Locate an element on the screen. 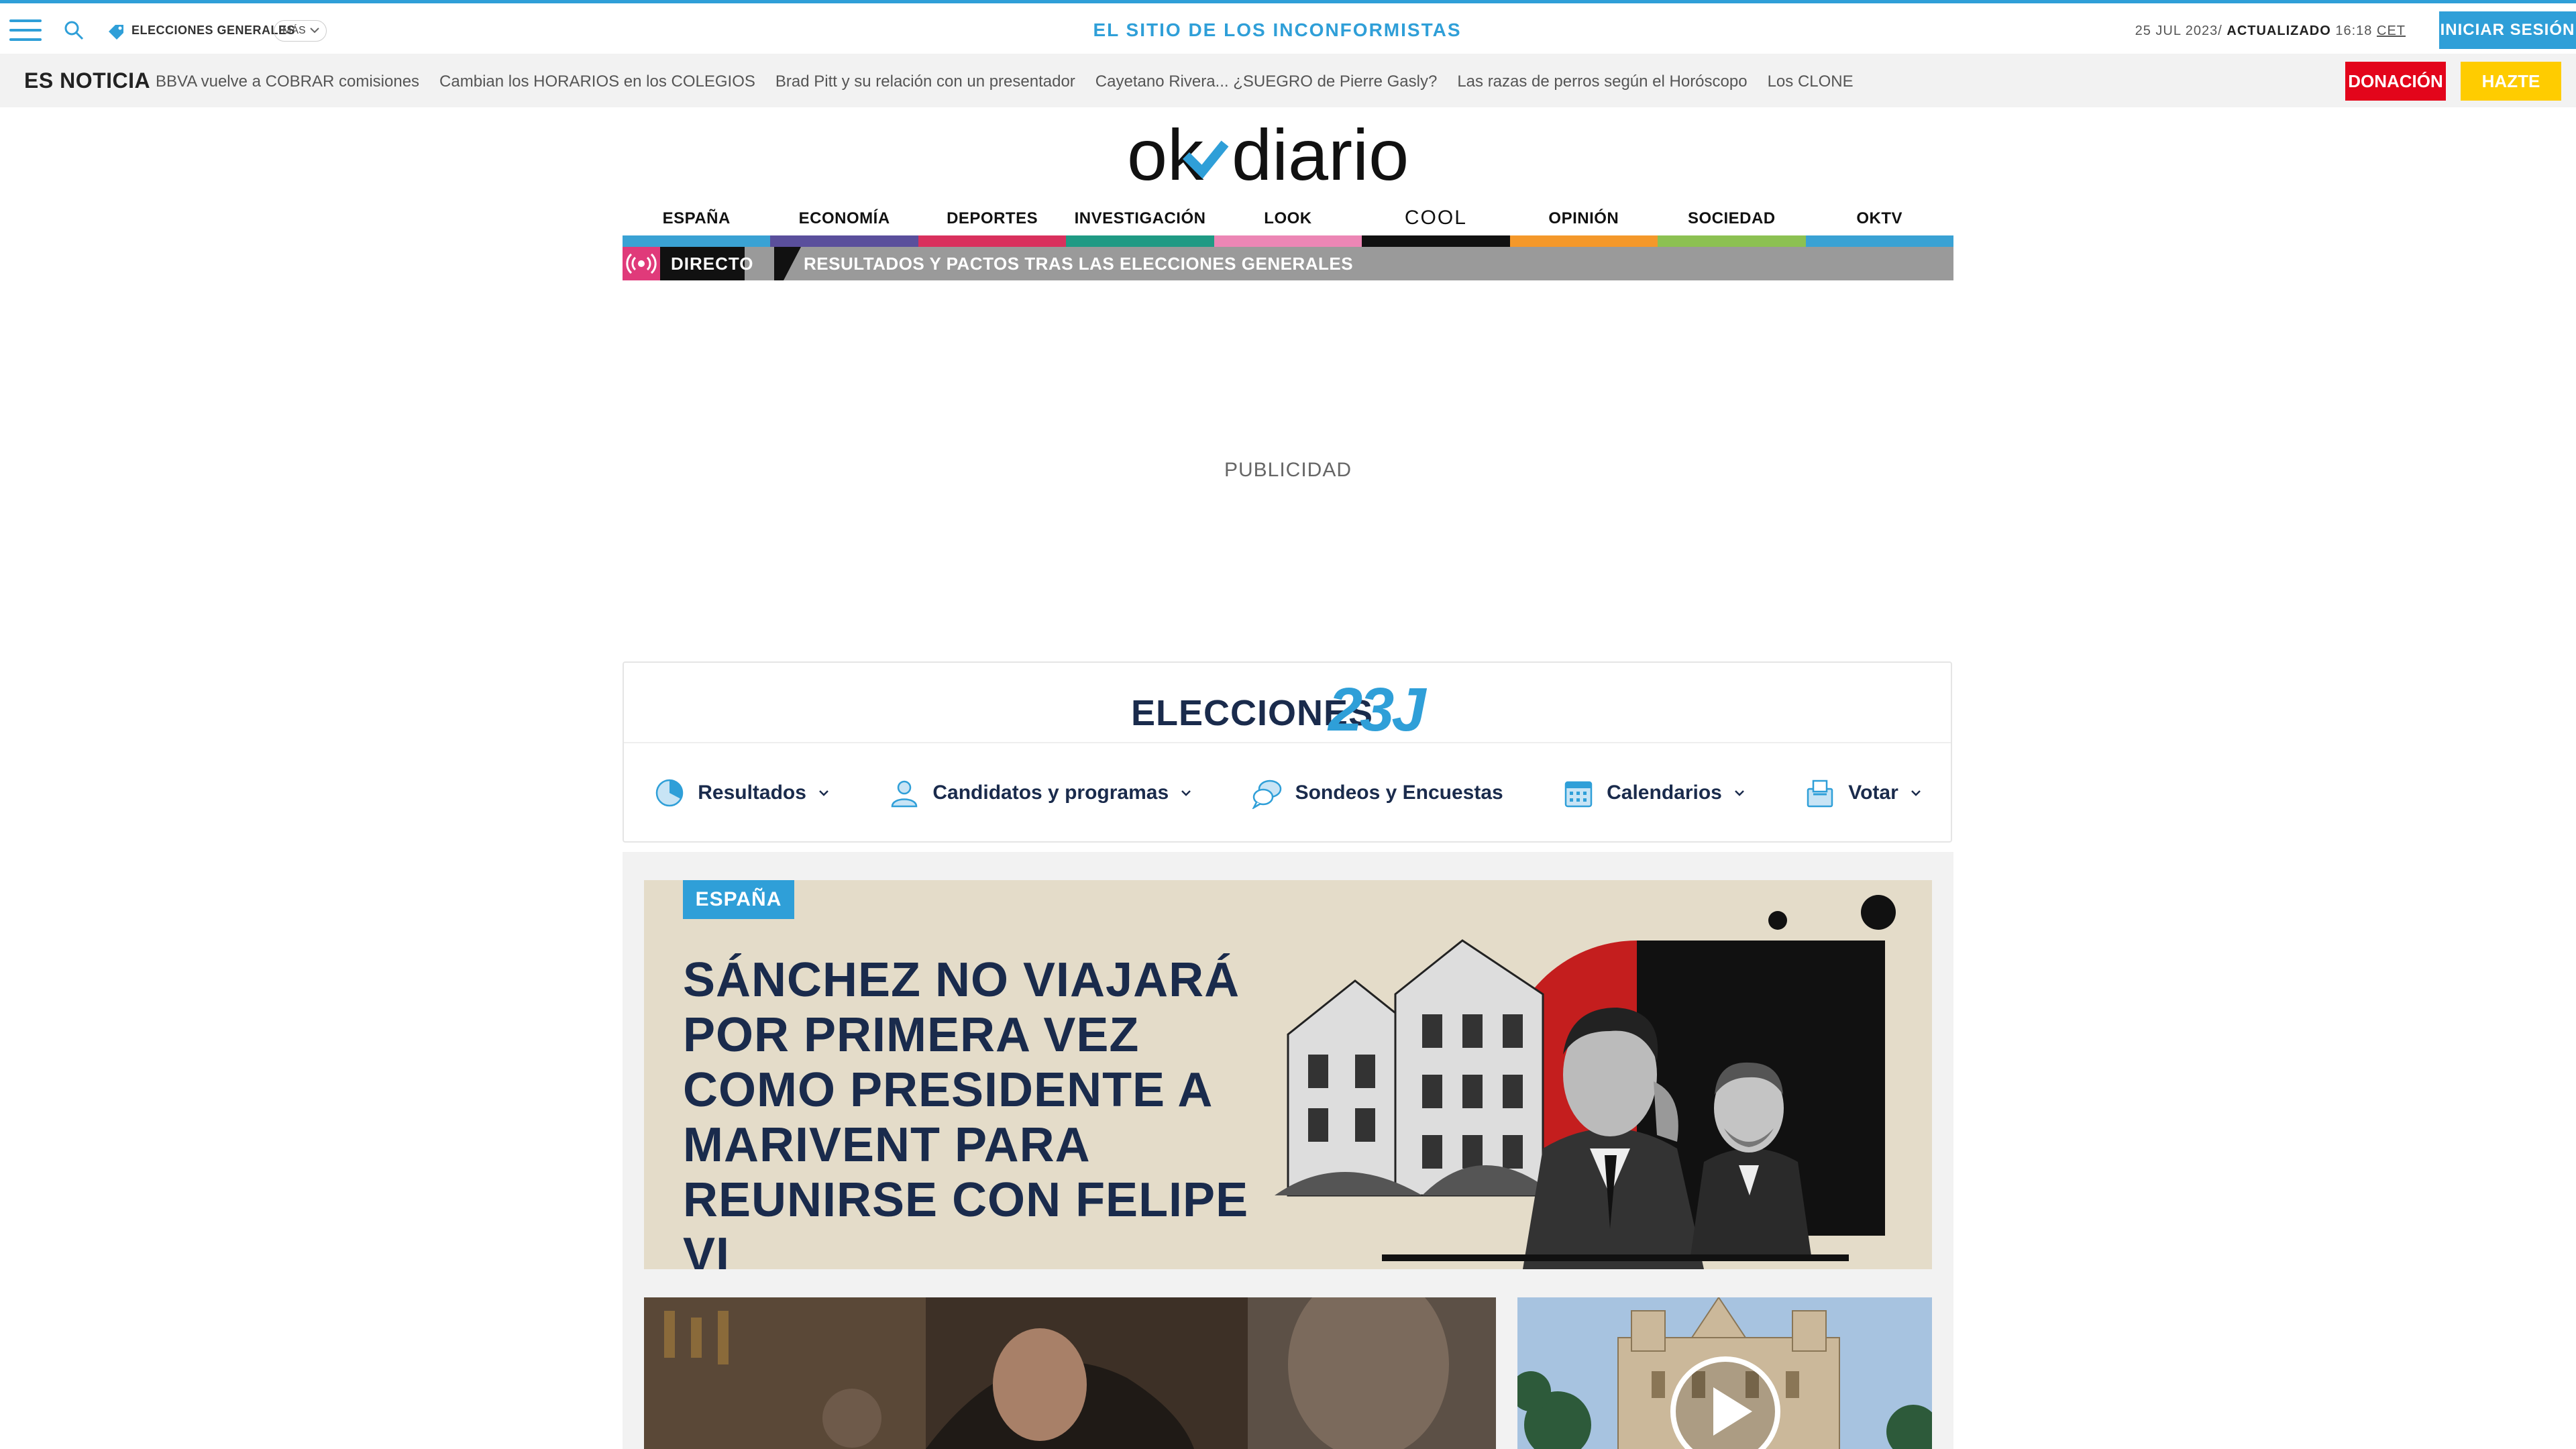 The height and width of the screenshot is (1449, 2576). nav-economia: ECONOMÍA is located at coordinates (844, 225).